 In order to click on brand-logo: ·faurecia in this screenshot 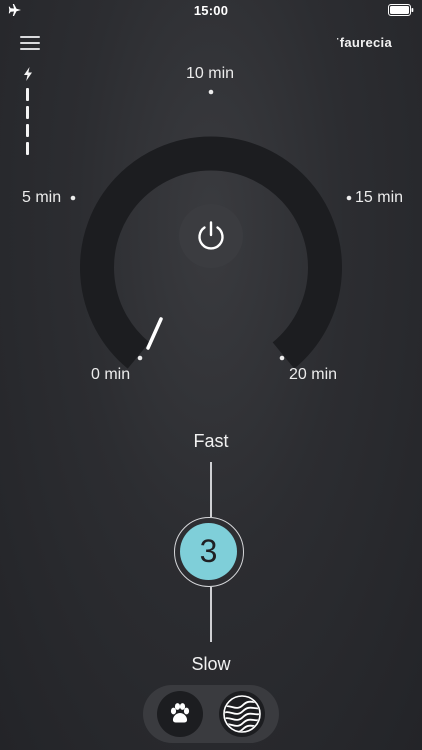, I will do `click(364, 42)`.